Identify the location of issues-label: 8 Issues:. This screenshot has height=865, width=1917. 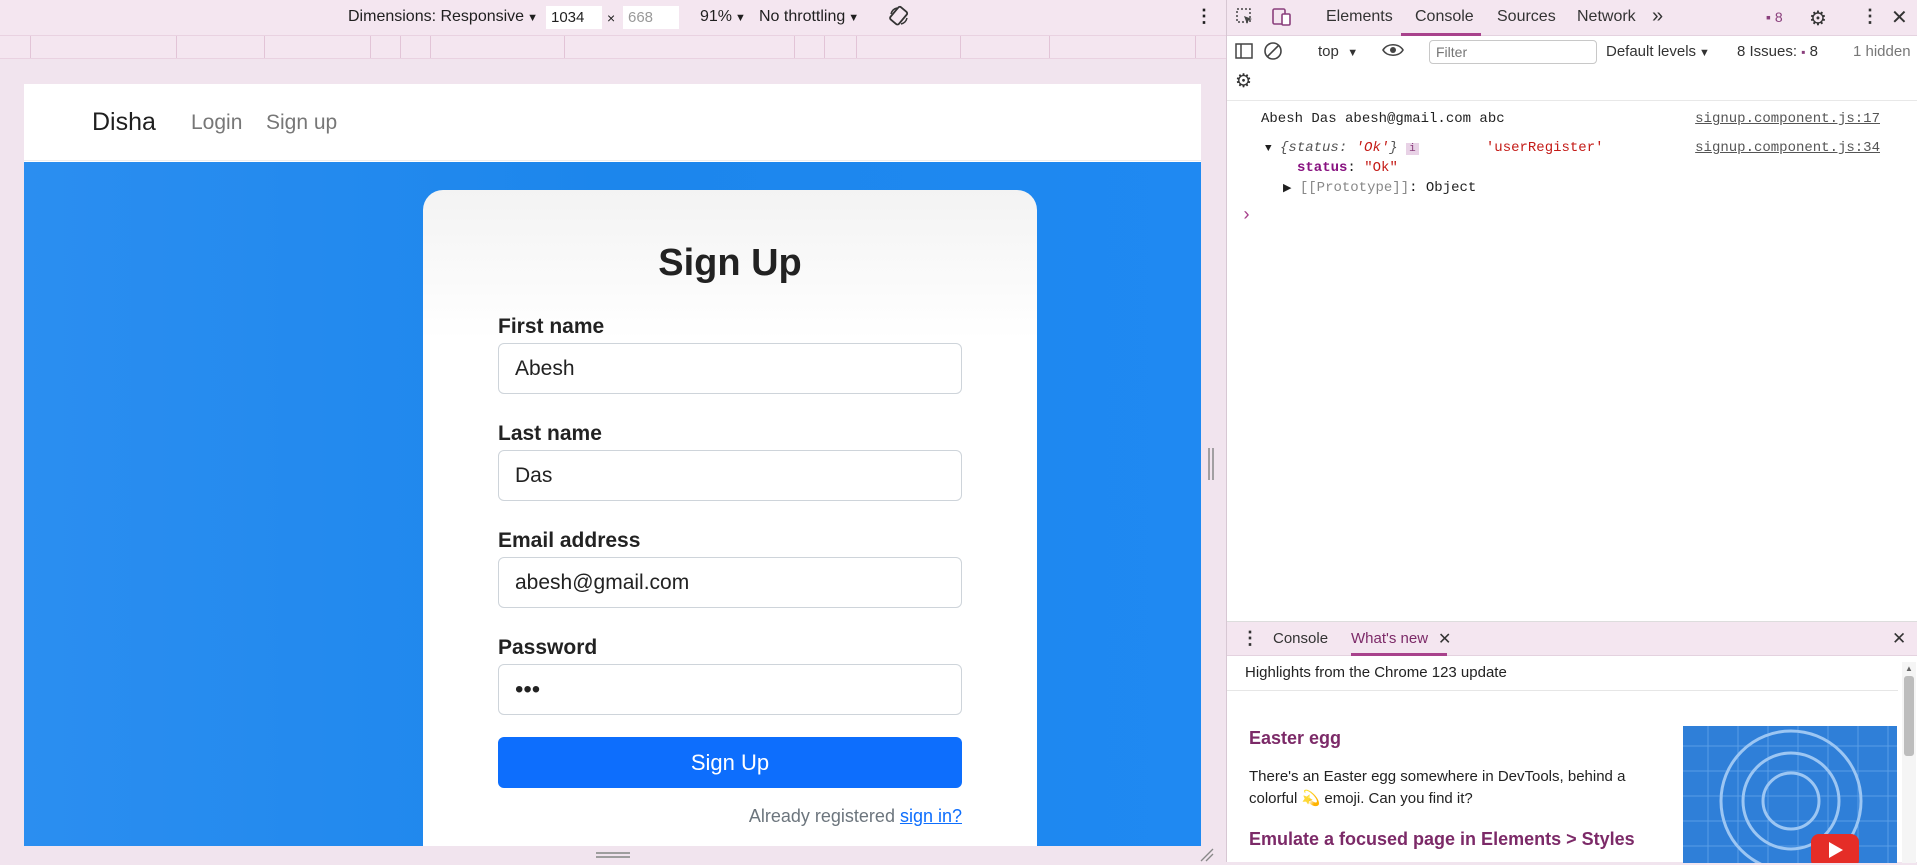
(1767, 51).